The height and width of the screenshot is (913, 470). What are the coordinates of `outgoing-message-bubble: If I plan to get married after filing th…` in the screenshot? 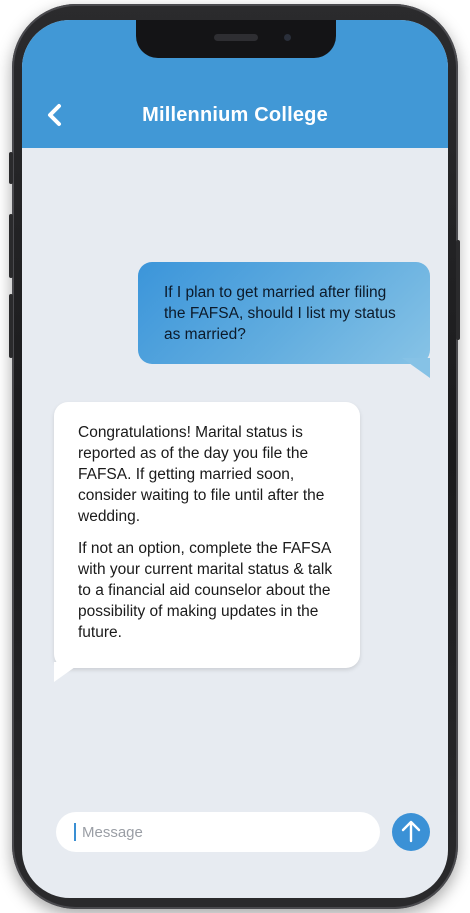 It's located at (284, 313).